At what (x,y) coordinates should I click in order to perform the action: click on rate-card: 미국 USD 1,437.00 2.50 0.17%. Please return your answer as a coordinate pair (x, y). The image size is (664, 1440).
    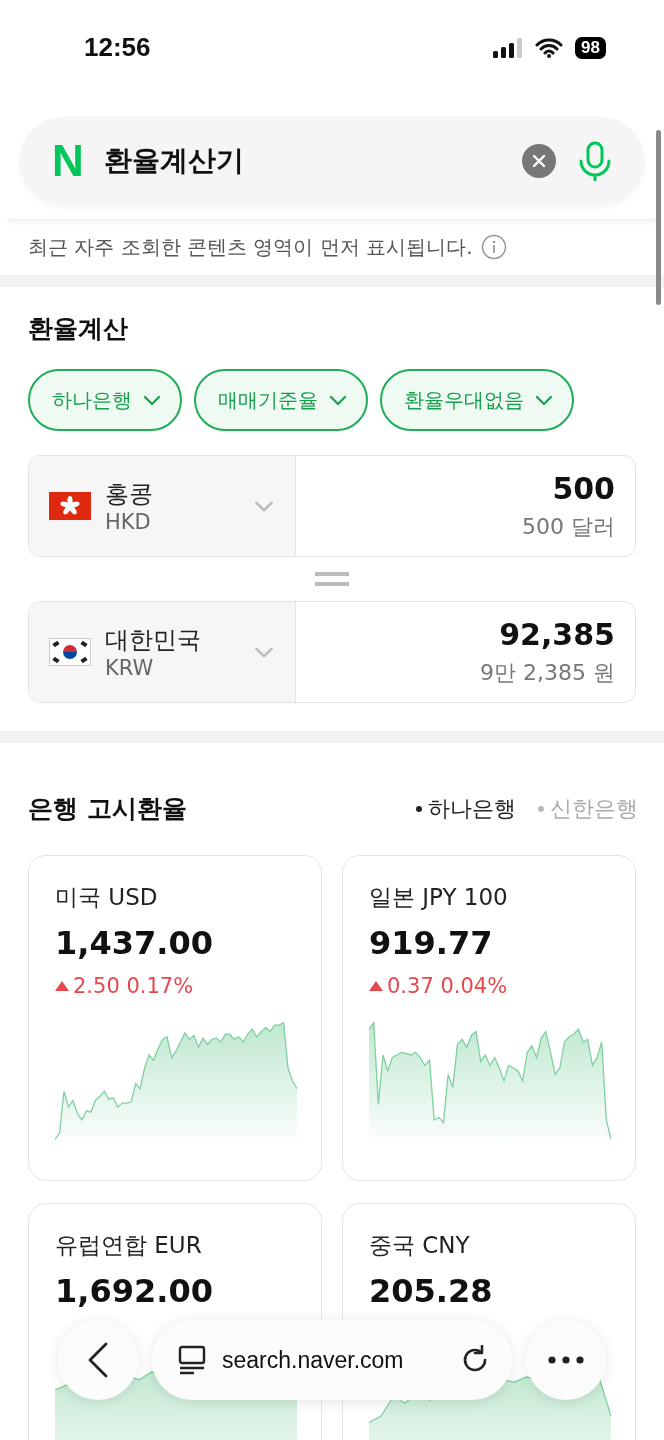
    Looking at the image, I should click on (175, 1018).